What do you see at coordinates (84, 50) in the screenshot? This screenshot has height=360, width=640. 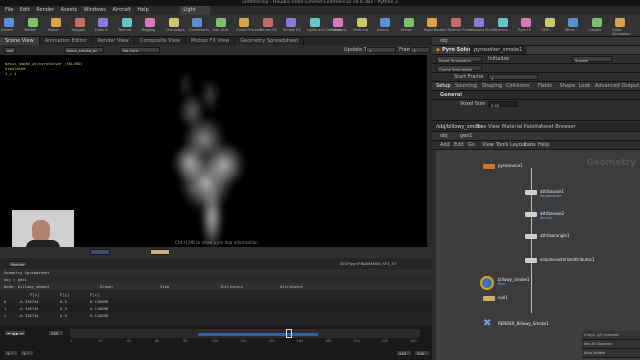 I see `node-button: basic_smoke_pr` at bounding box center [84, 50].